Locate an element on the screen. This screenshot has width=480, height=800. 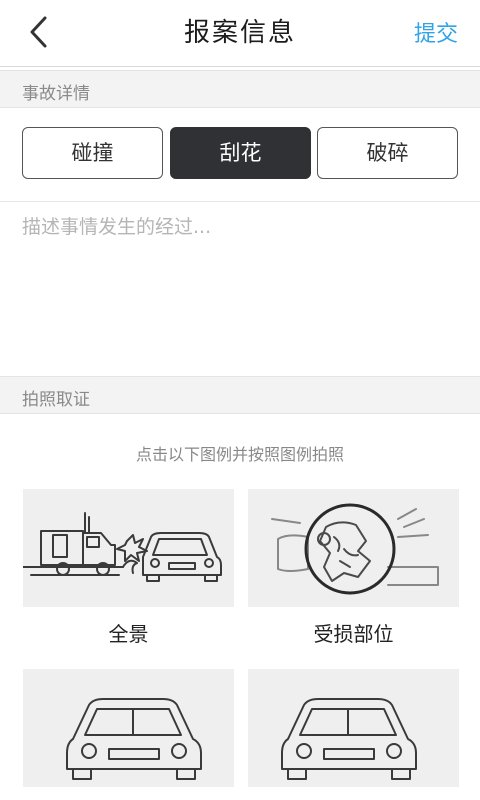
photo-card-car-left is located at coordinates (128, 728).